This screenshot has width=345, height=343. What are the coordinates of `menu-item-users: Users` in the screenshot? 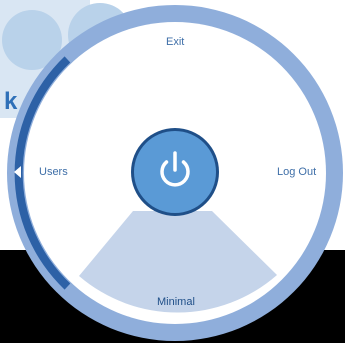 It's located at (53, 172).